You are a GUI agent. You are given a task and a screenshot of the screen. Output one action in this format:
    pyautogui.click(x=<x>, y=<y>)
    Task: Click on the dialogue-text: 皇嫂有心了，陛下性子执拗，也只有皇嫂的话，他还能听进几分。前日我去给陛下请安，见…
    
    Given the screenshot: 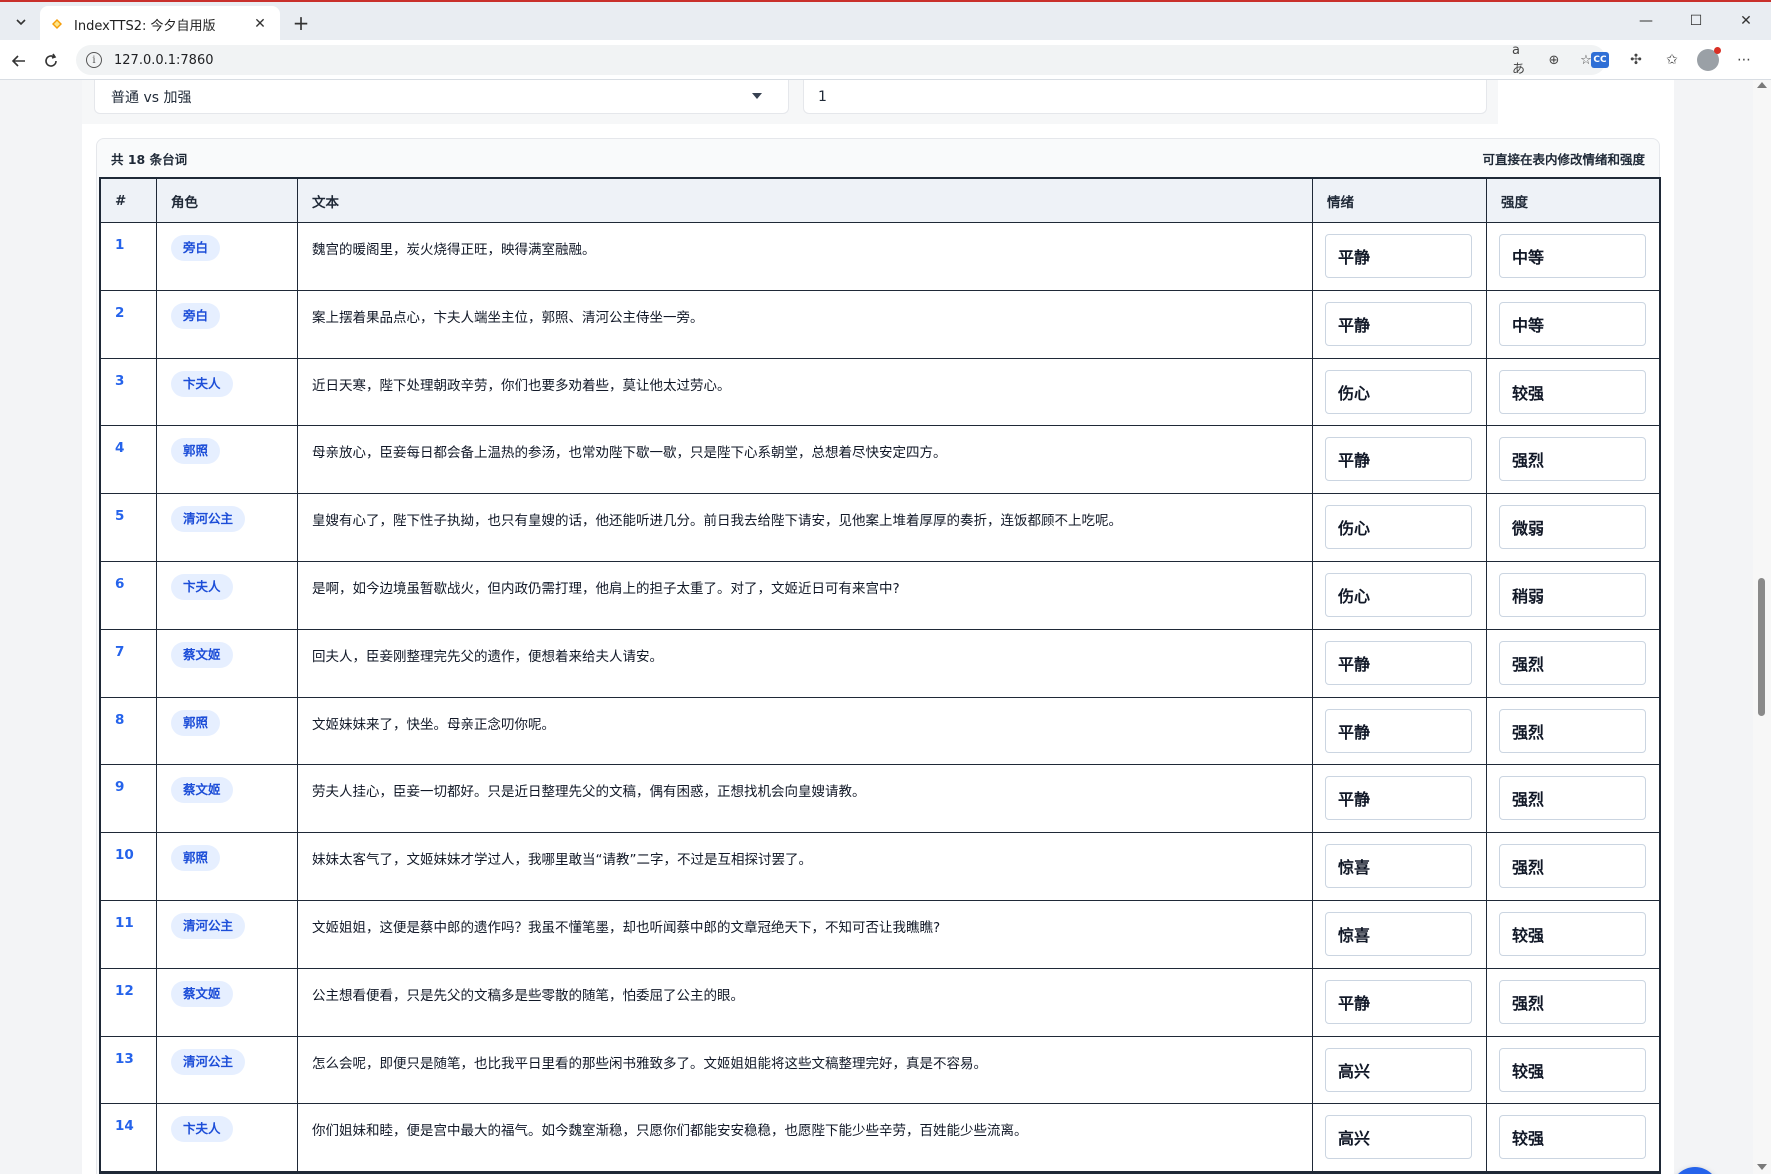 What is the action you would take?
    pyautogui.click(x=717, y=521)
    